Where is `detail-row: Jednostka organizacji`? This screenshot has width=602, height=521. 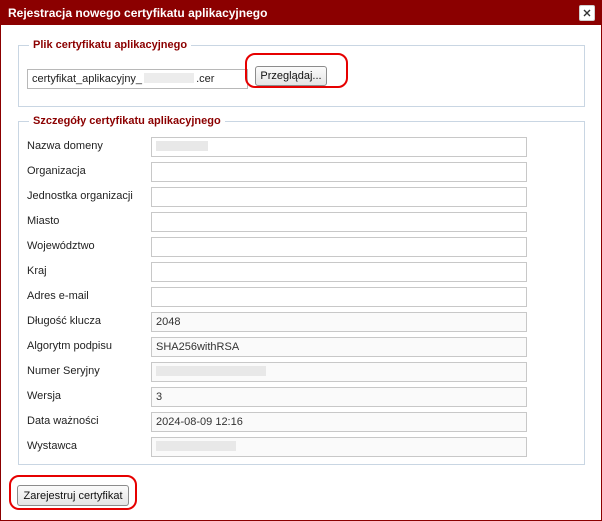
detail-row: Jednostka organizacji is located at coordinates (301, 197).